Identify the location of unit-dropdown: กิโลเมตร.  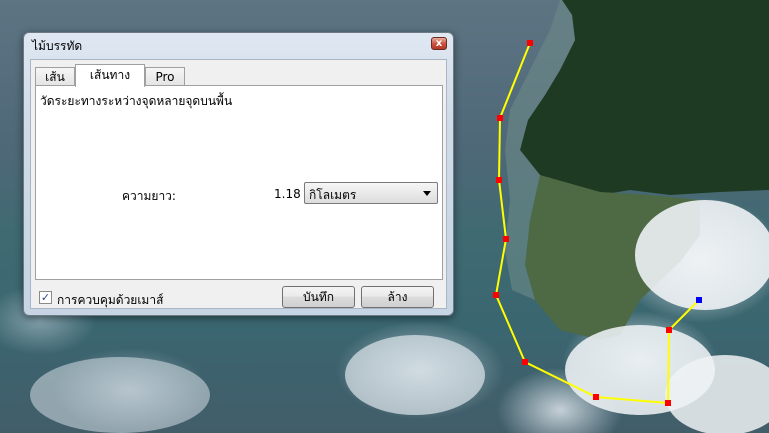
(371, 193).